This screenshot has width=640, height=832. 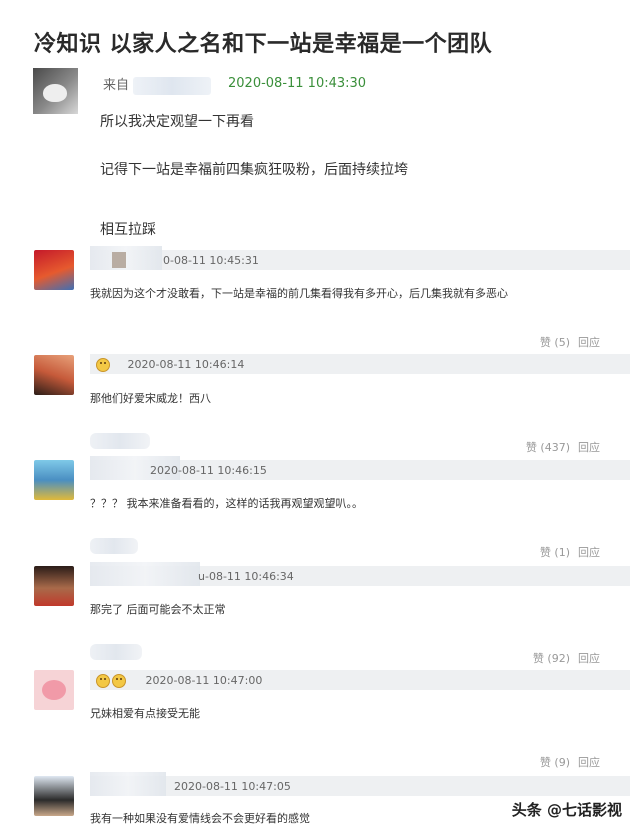 I want to click on comment-text: ？？？ 我本来准备看看的，这样的话我再观望观望叭。。, so click(x=226, y=503).